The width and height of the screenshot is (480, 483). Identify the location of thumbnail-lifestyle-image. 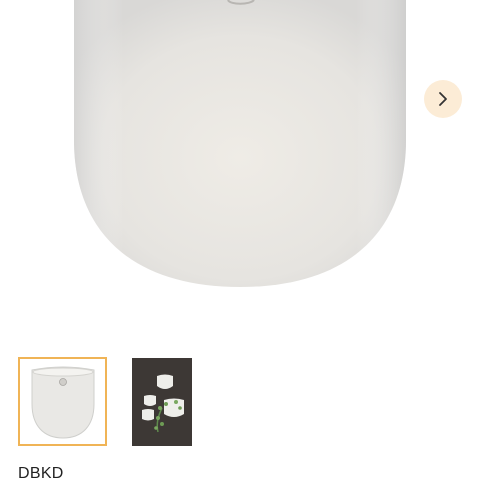
(161, 401).